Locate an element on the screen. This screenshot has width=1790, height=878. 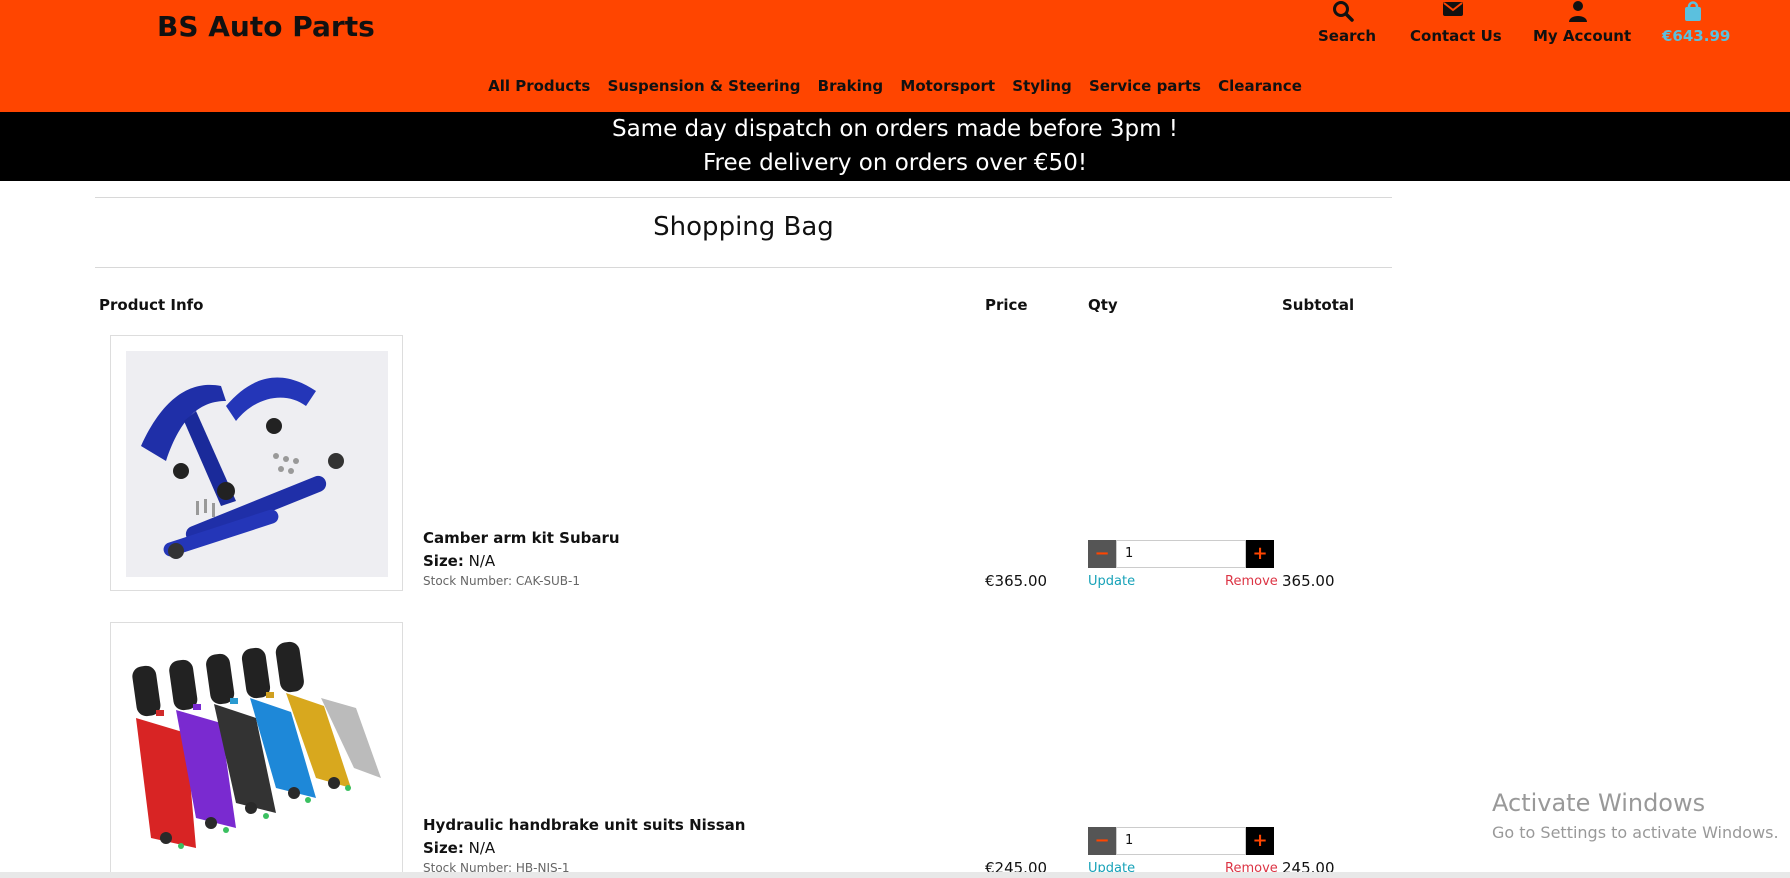
search-link: Search is located at coordinates (1347, 22).